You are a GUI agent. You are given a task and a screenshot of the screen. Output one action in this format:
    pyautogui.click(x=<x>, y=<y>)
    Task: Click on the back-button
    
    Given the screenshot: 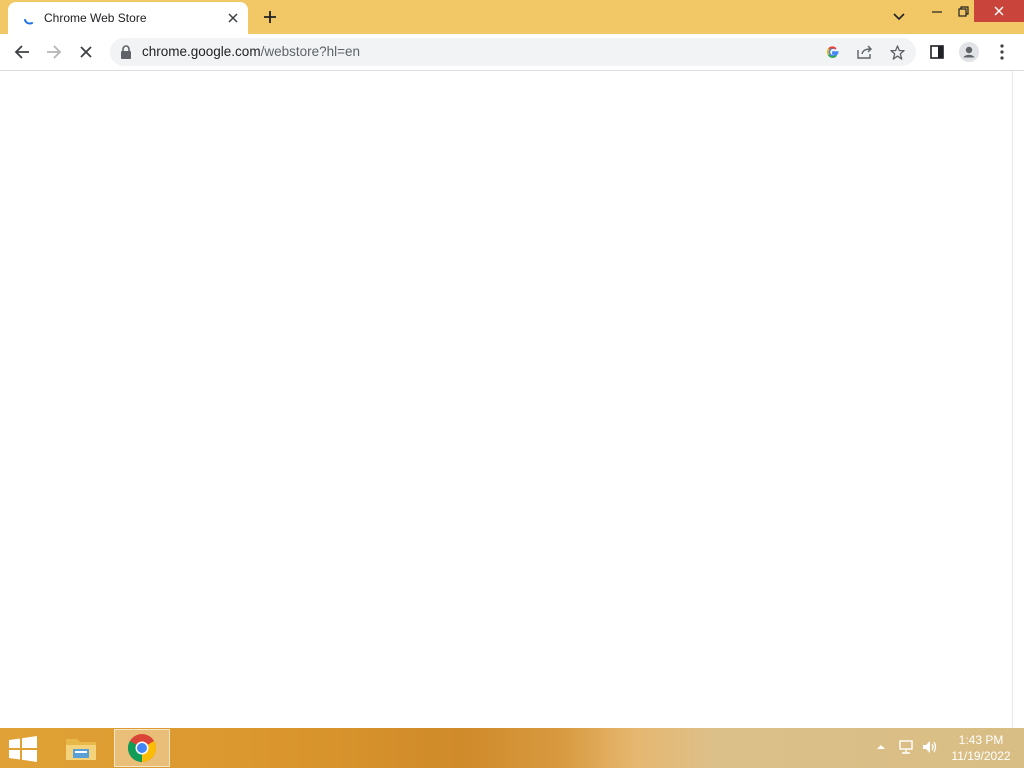 What is the action you would take?
    pyautogui.click(x=22, y=52)
    